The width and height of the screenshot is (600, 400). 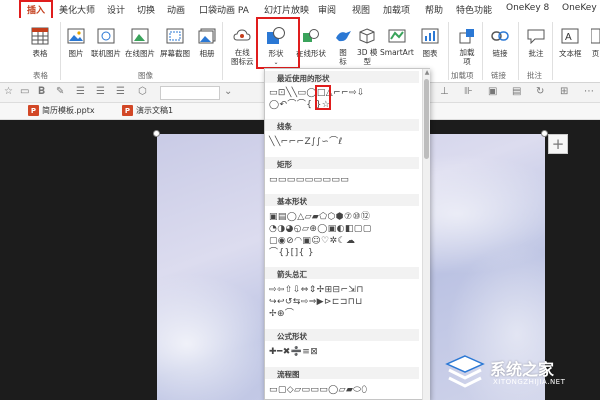 I want to click on smartart-button: SmartArt, so click(x=397, y=41).